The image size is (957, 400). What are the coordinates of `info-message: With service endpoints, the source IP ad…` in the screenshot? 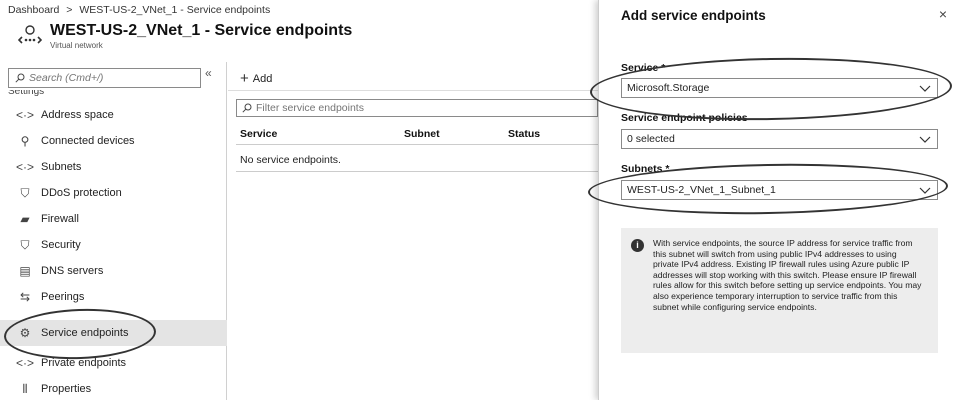 It's located at (787, 275).